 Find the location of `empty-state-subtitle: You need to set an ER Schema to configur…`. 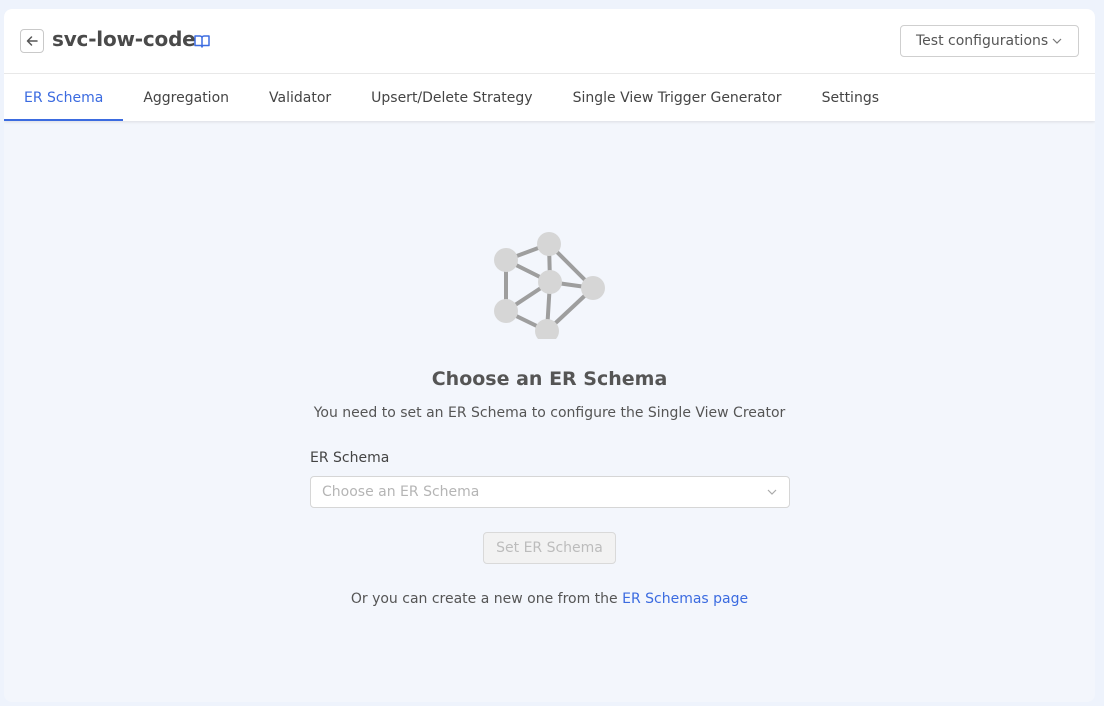

empty-state-subtitle: You need to set an ER Schema to configur… is located at coordinates (549, 413).